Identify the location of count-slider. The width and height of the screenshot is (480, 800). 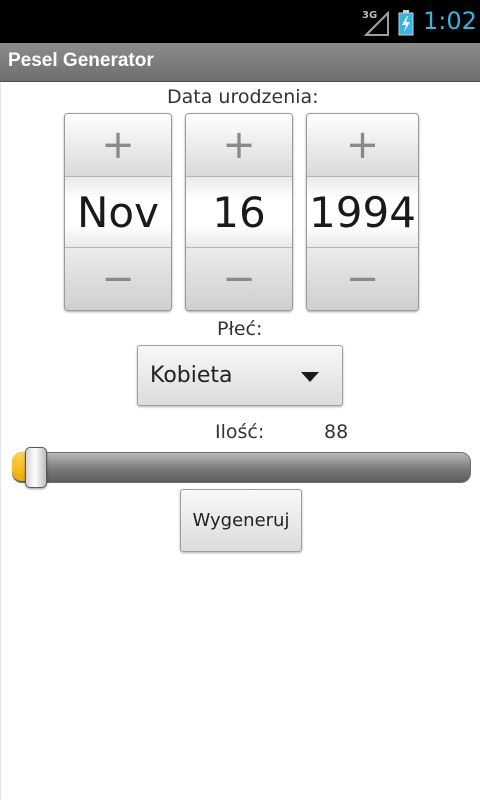
(241, 467).